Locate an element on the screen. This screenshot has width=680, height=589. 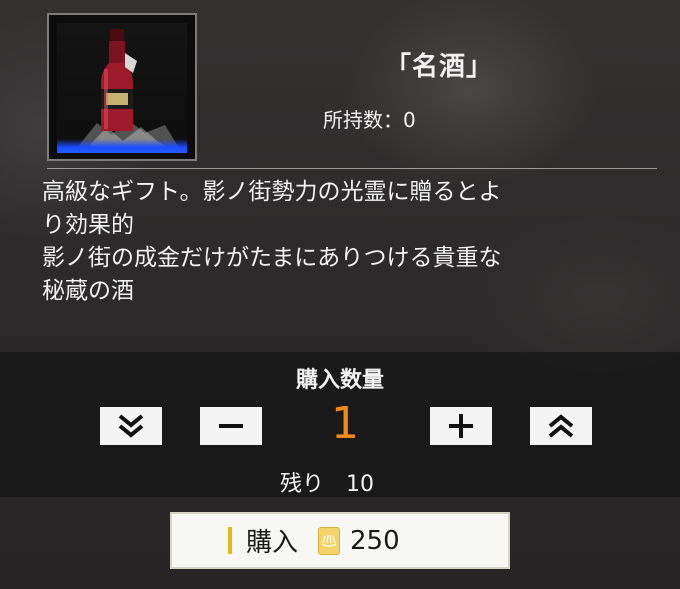
min-quantity-button is located at coordinates (131, 426).